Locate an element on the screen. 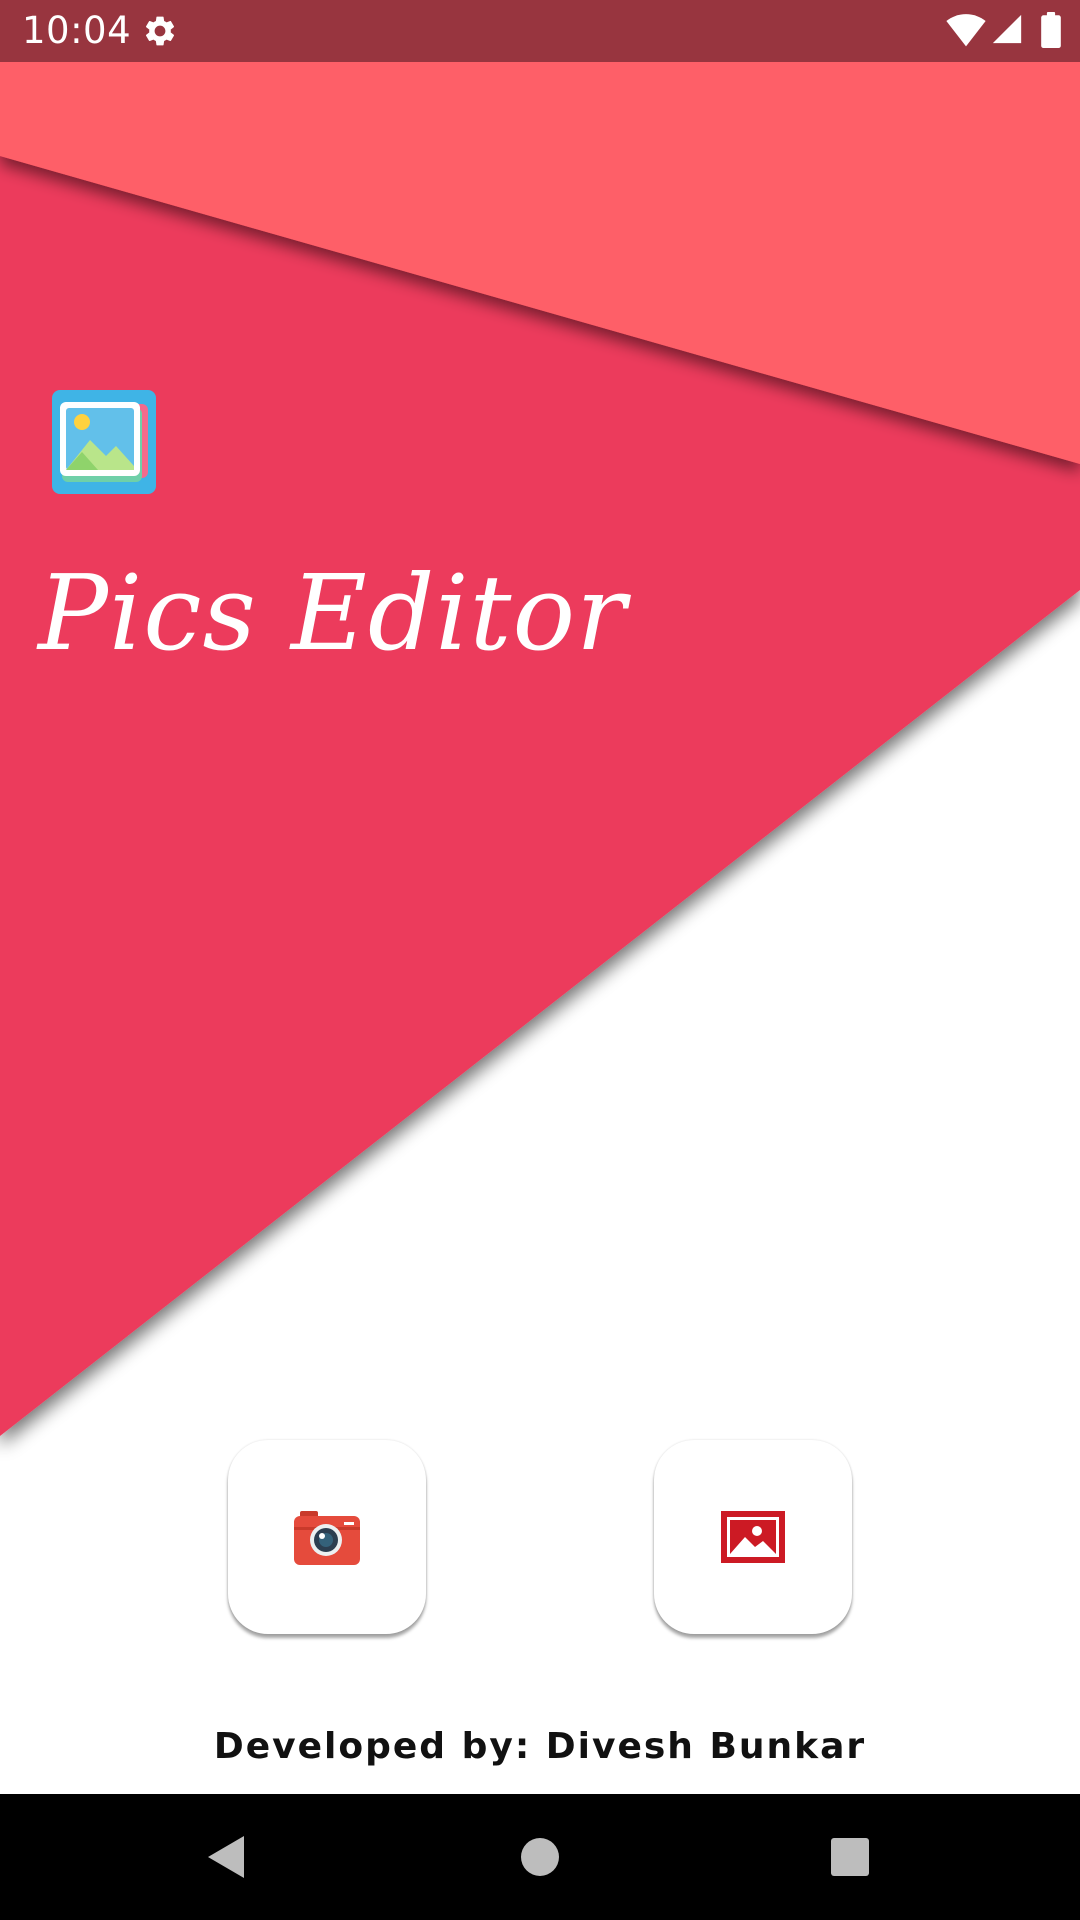  wifi-icon is located at coordinates (966, 30).